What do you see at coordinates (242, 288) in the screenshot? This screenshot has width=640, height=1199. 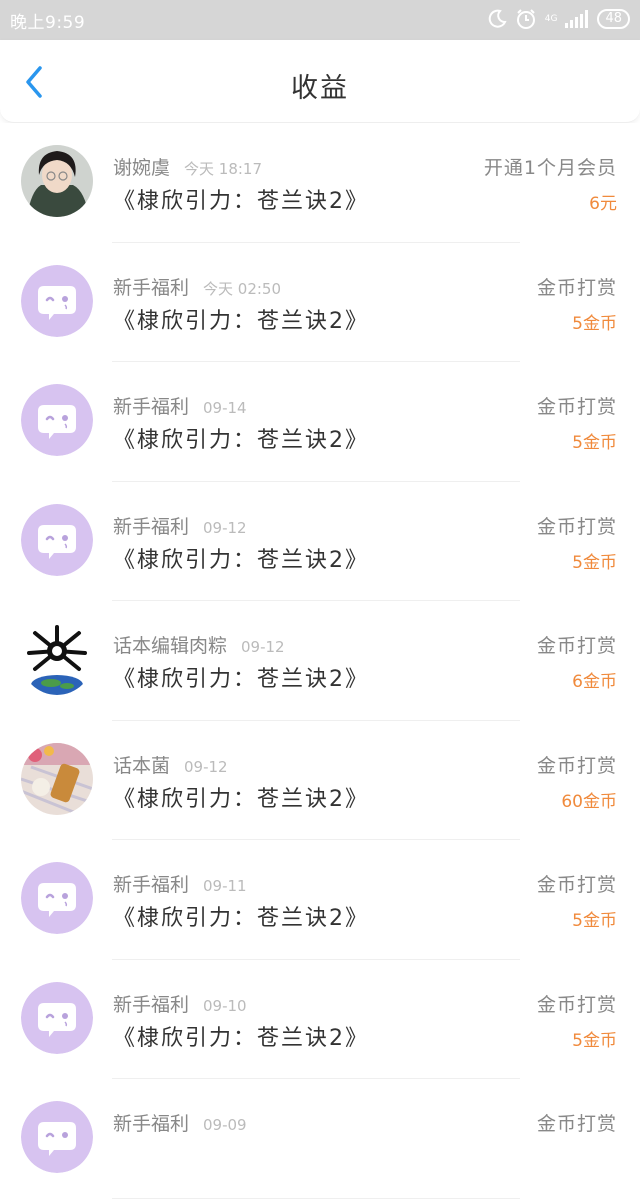 I see `timestamp: 今天 02:50` at bounding box center [242, 288].